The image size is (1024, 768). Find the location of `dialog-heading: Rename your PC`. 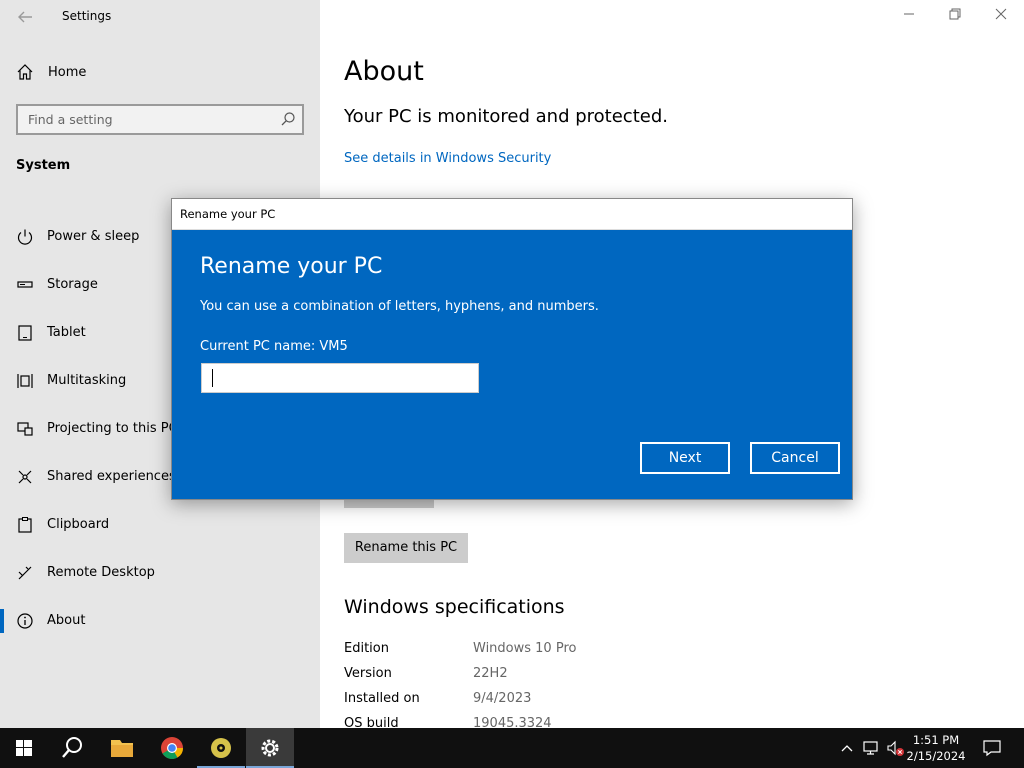

dialog-heading: Rename your PC is located at coordinates (291, 266).